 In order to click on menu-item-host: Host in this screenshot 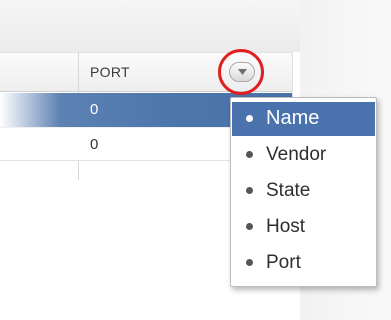, I will do `click(303, 227)`.